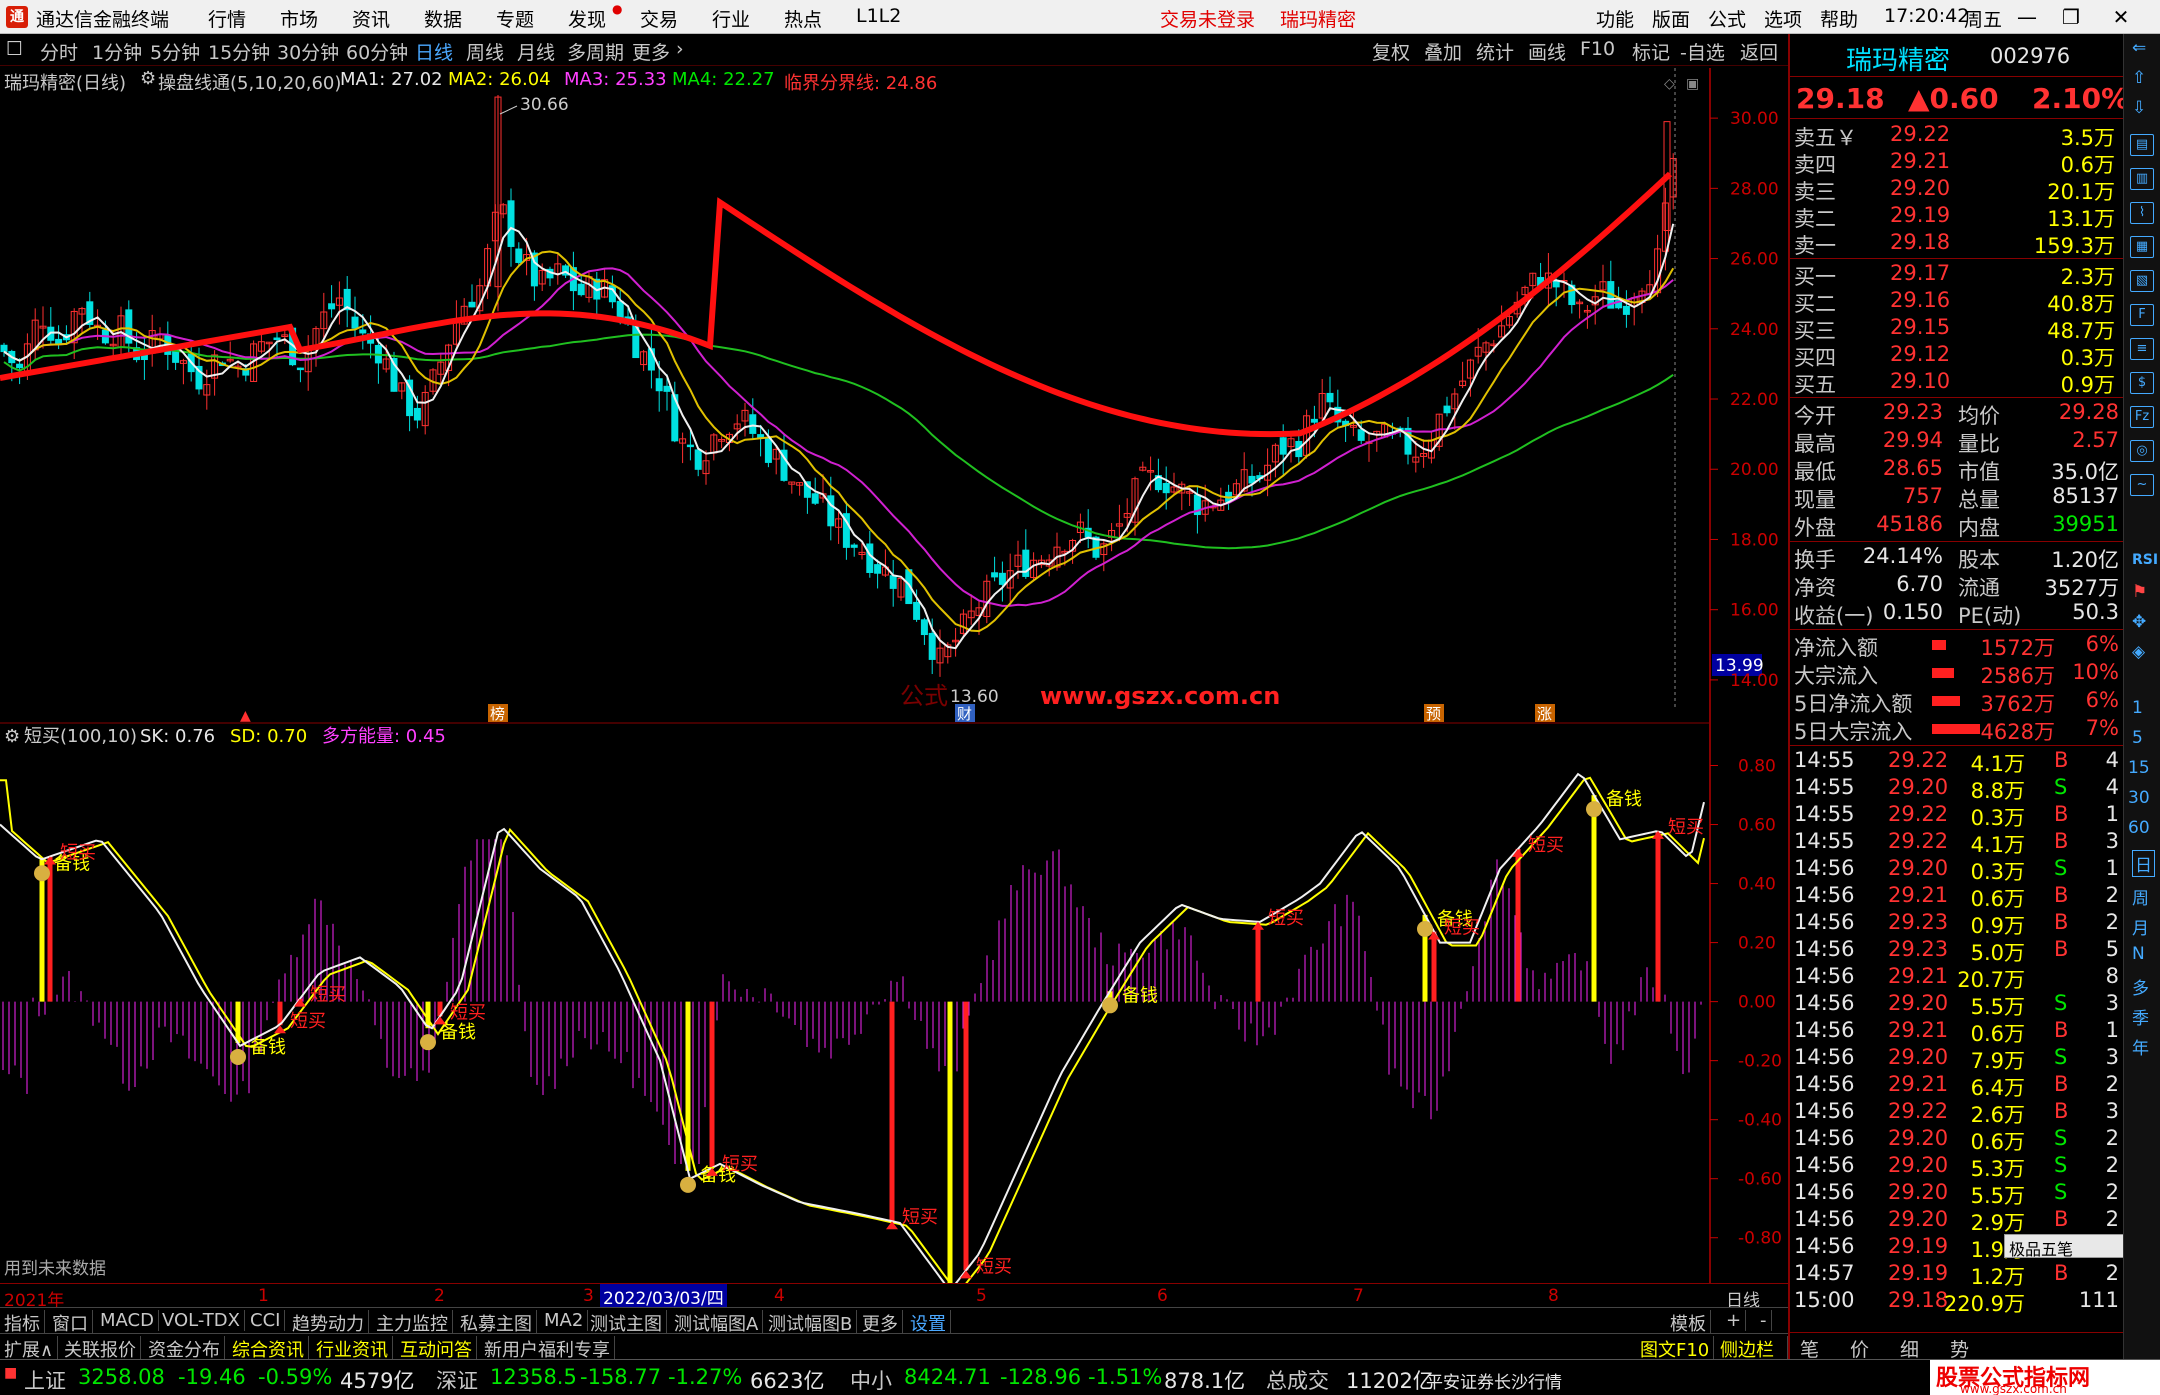  Describe the element at coordinates (80, 736) in the screenshot. I see `sub-formula-name: 短买(100,10)` at that location.